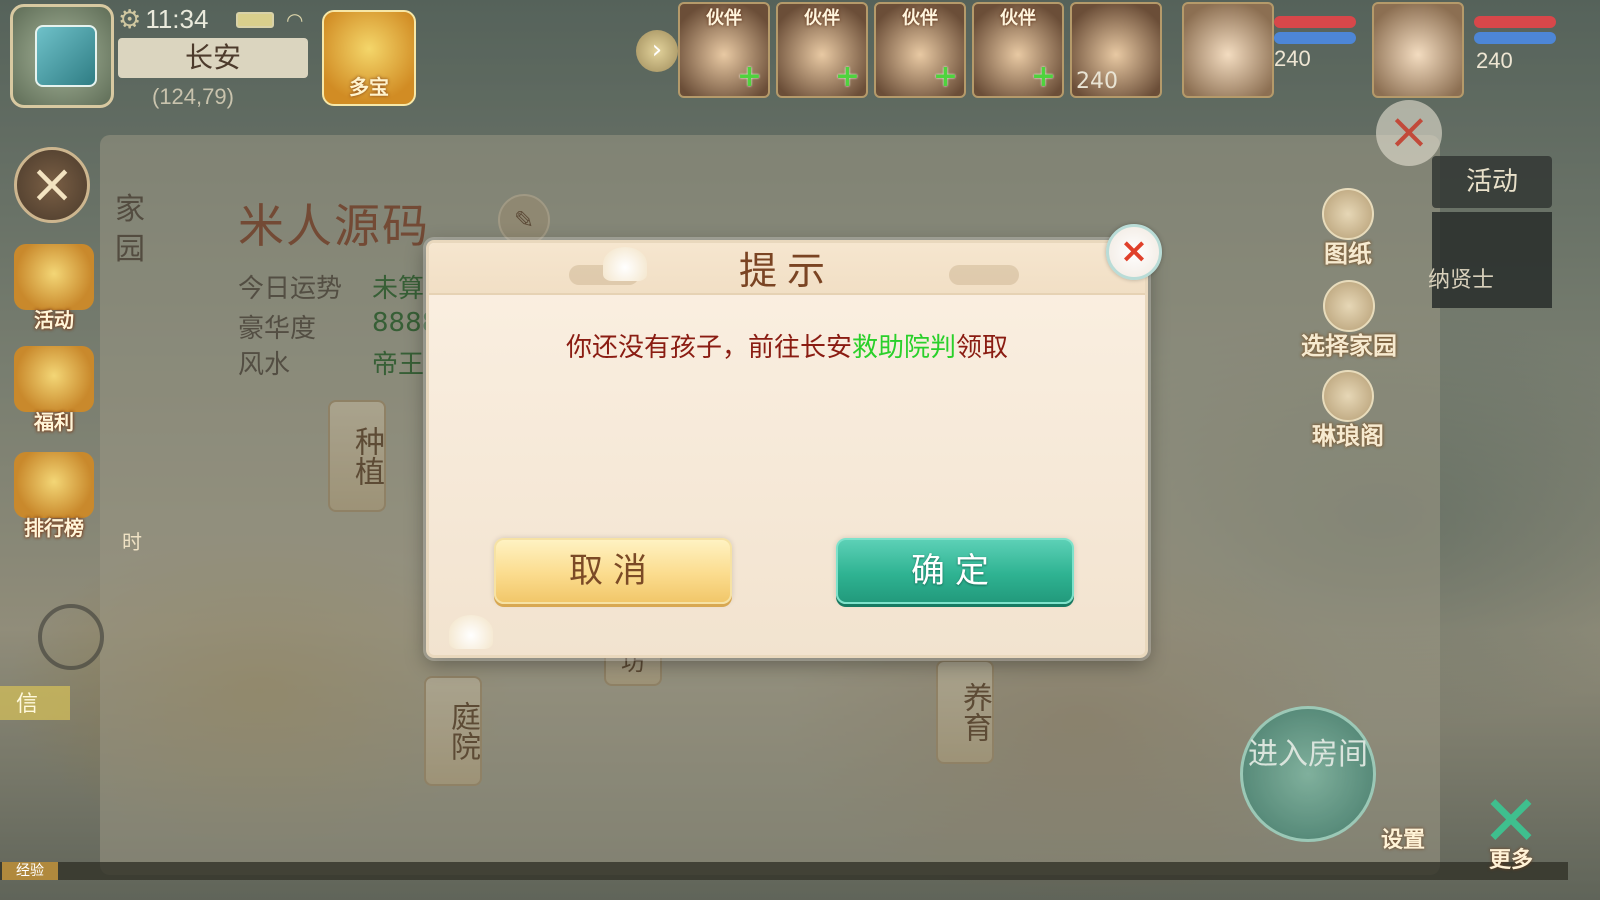  I want to click on menu-ranking-button: 排行榜, so click(54, 497).